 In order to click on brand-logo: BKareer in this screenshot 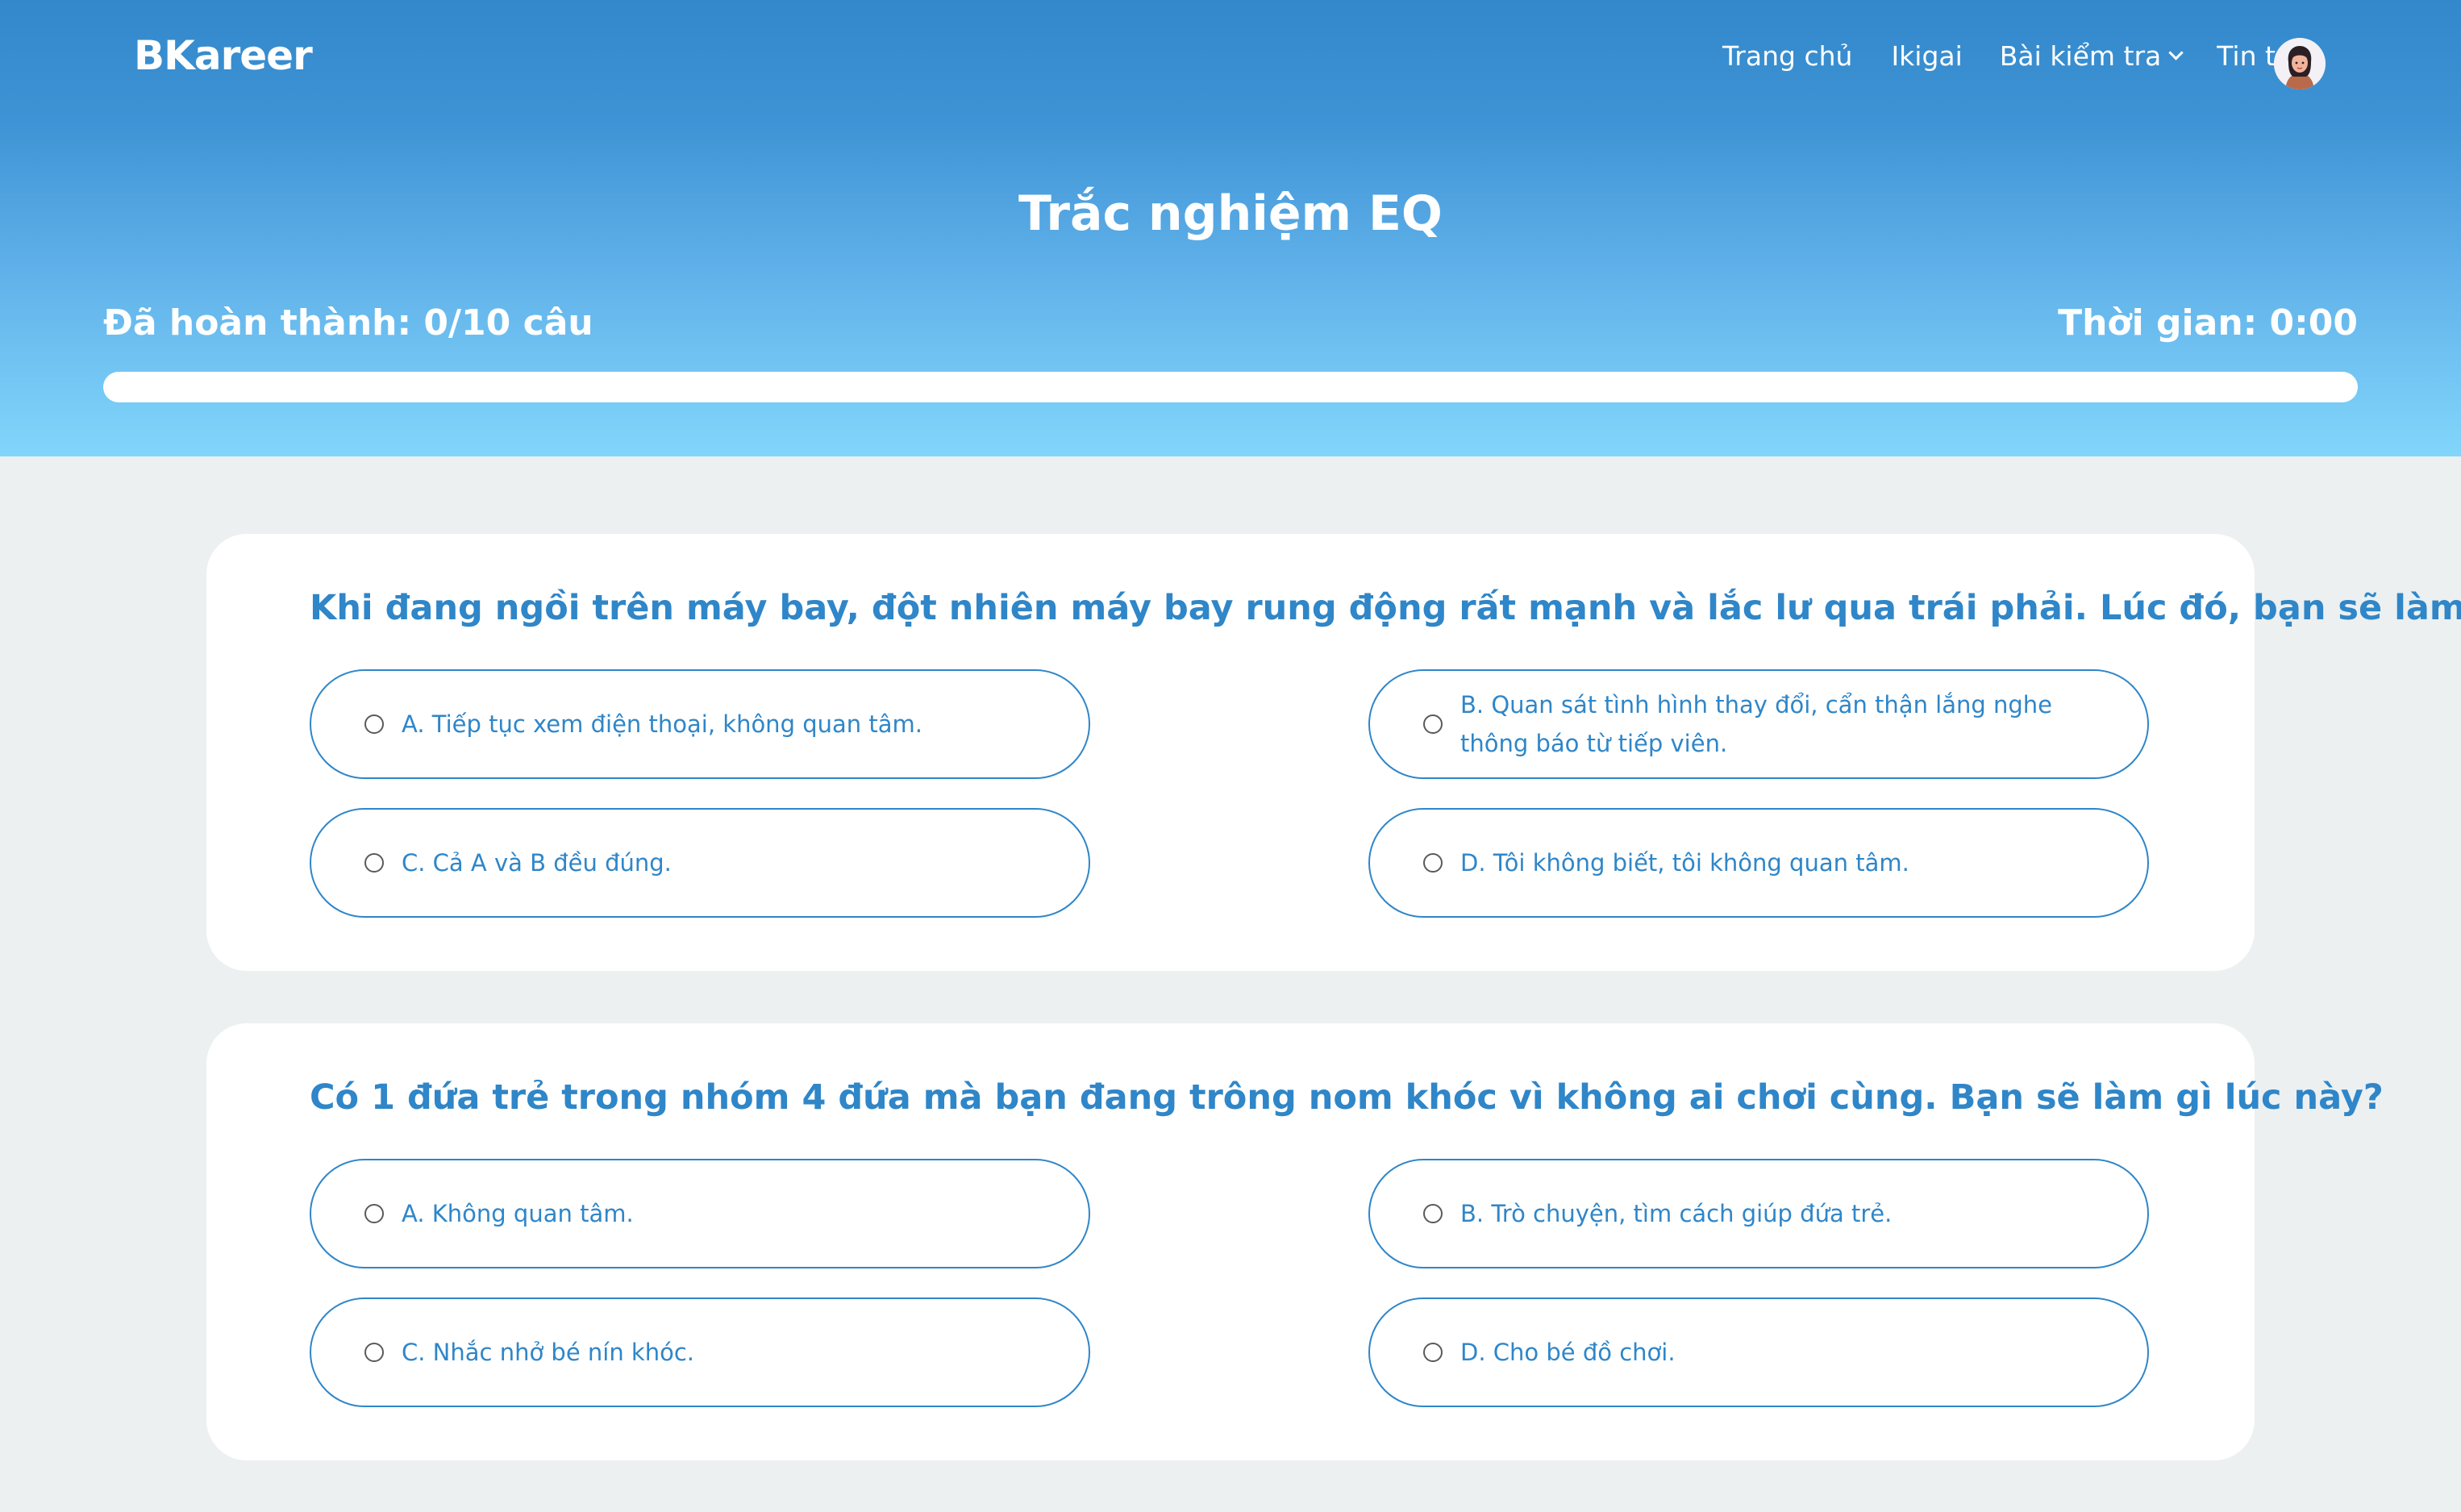, I will do `click(223, 55)`.